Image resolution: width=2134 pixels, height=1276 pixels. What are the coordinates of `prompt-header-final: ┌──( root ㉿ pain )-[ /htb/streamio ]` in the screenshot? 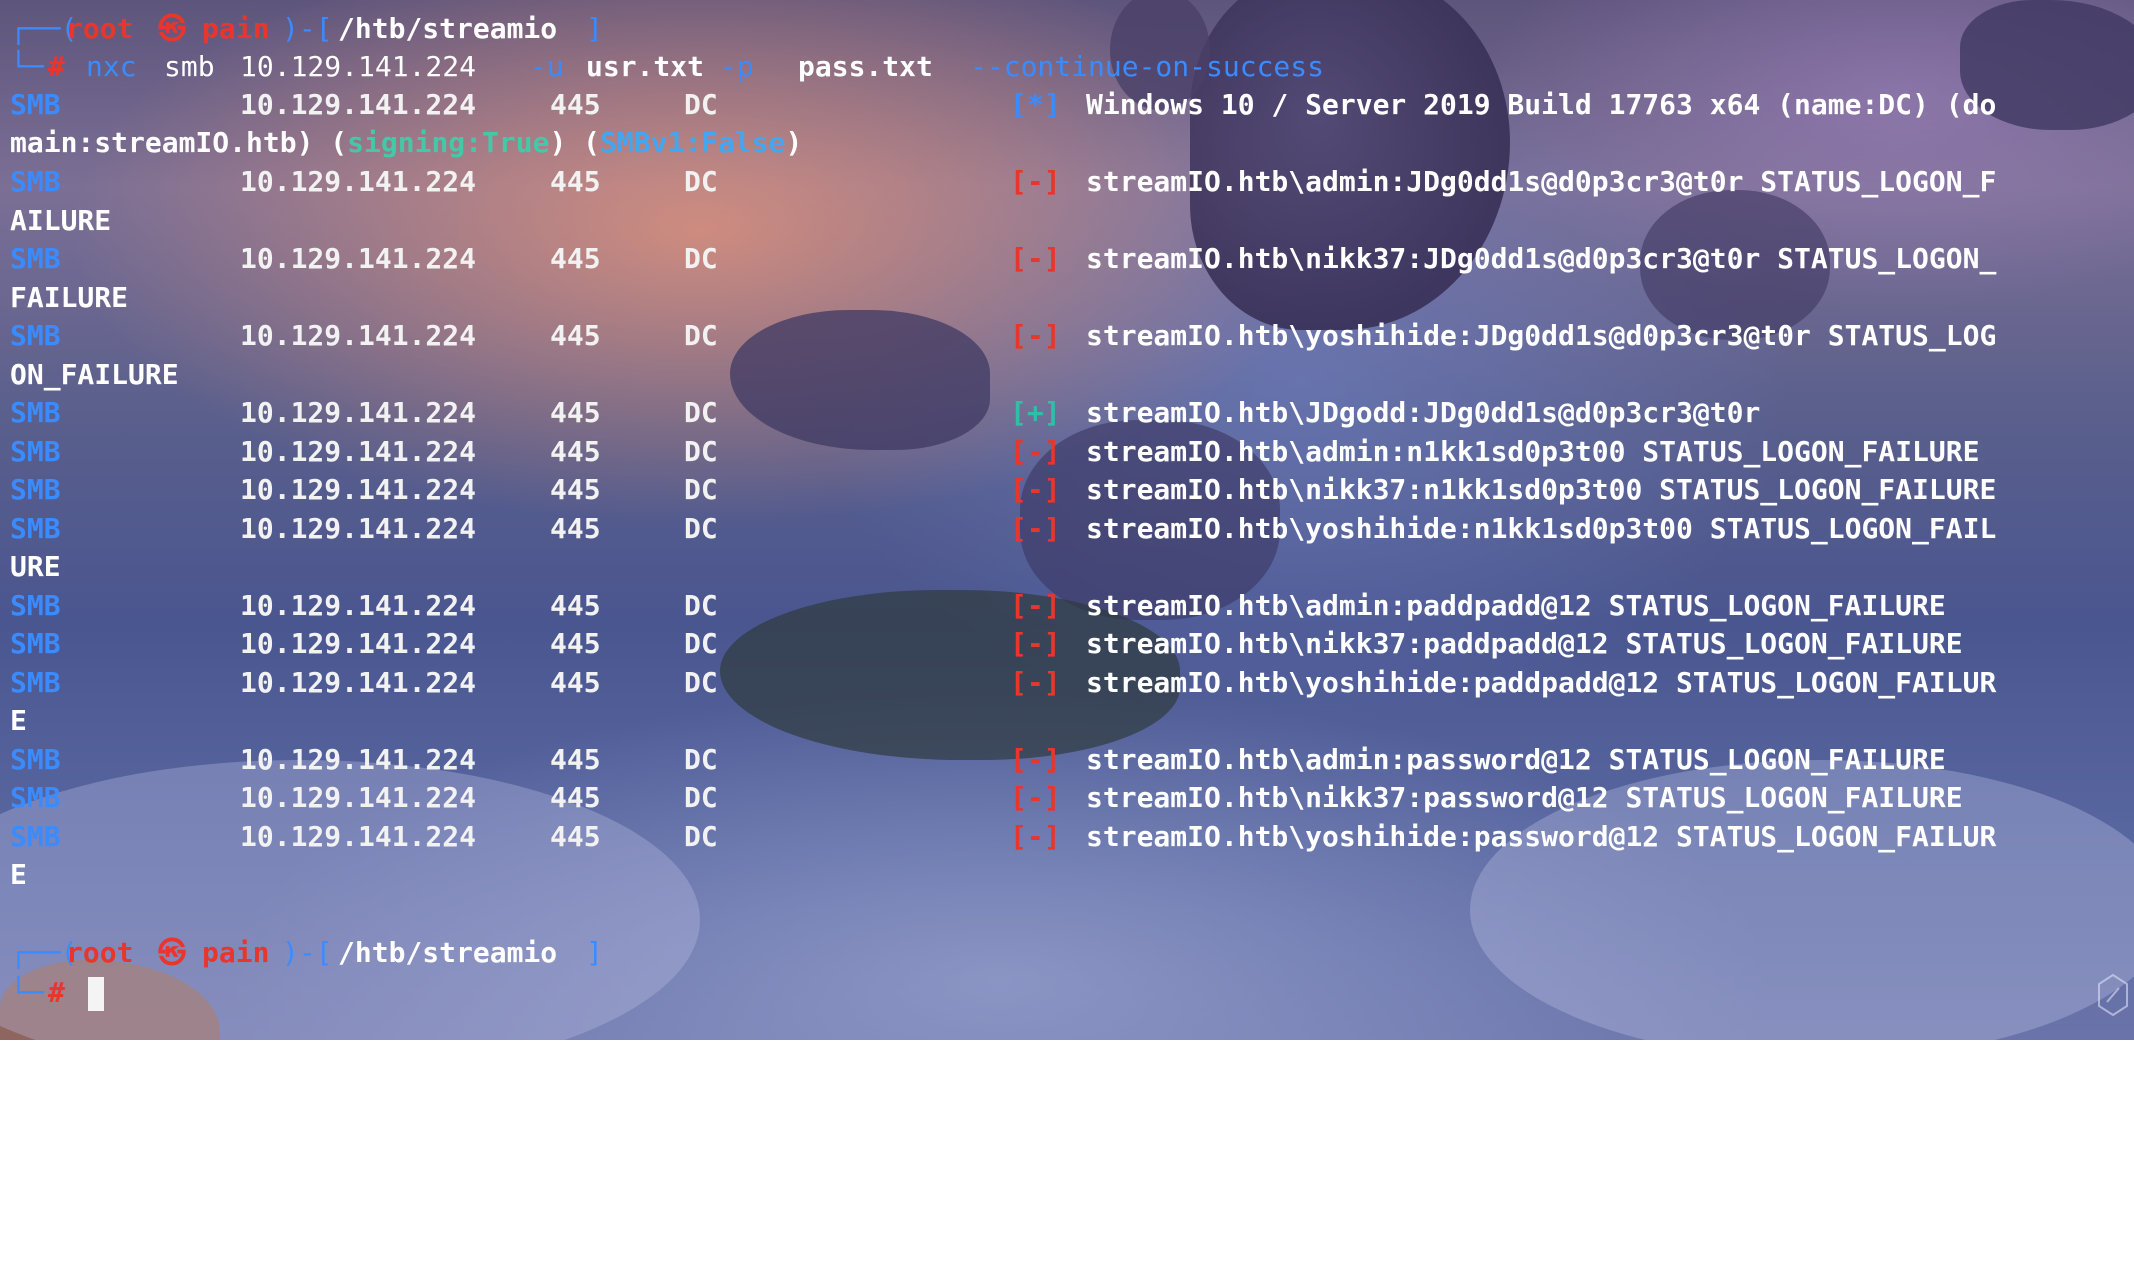 It's located at (301, 953).